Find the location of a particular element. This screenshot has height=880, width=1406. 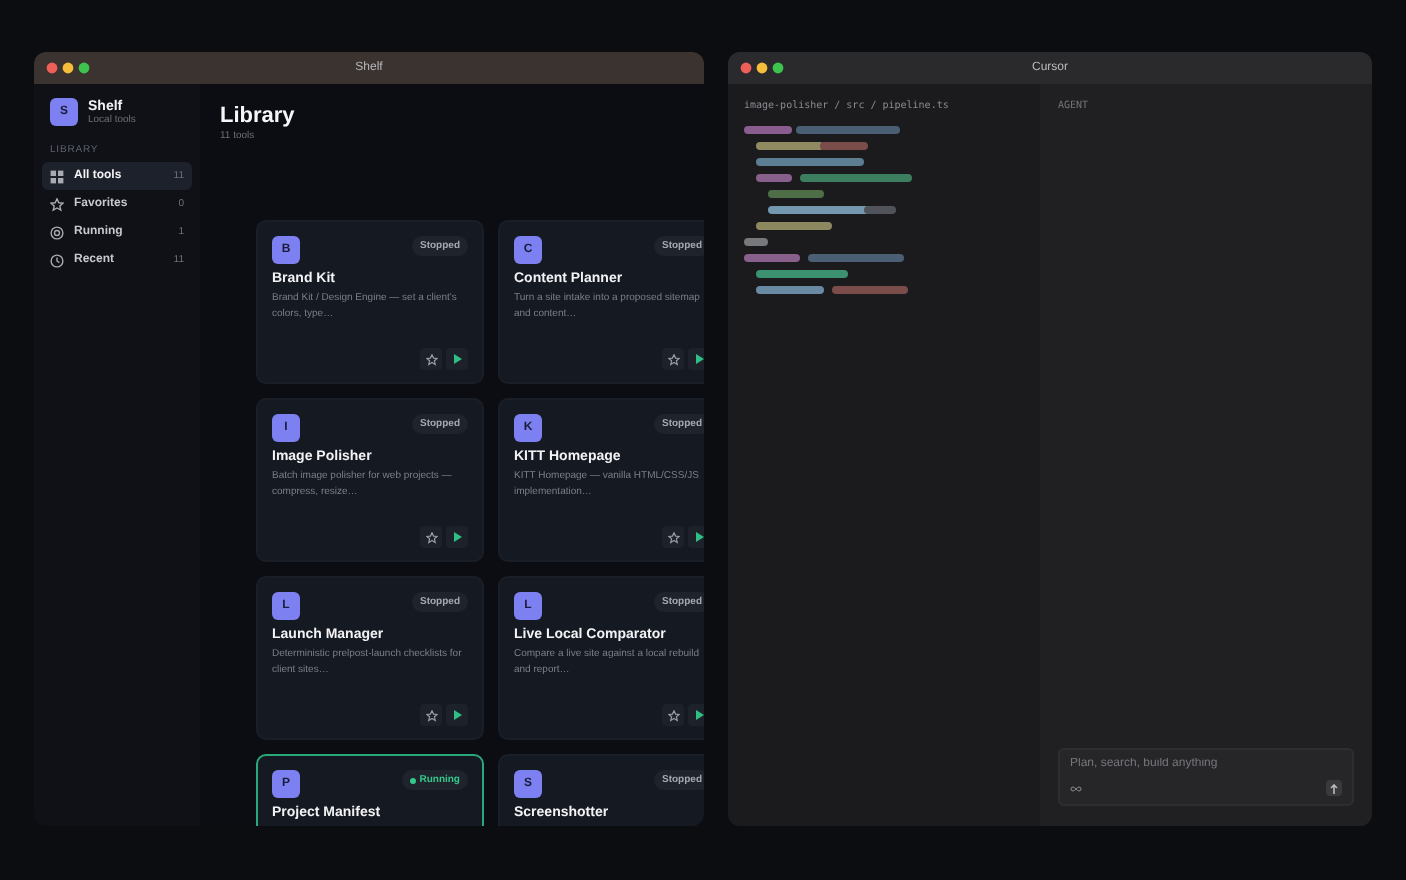

gauge-icon is located at coordinates (57, 232).